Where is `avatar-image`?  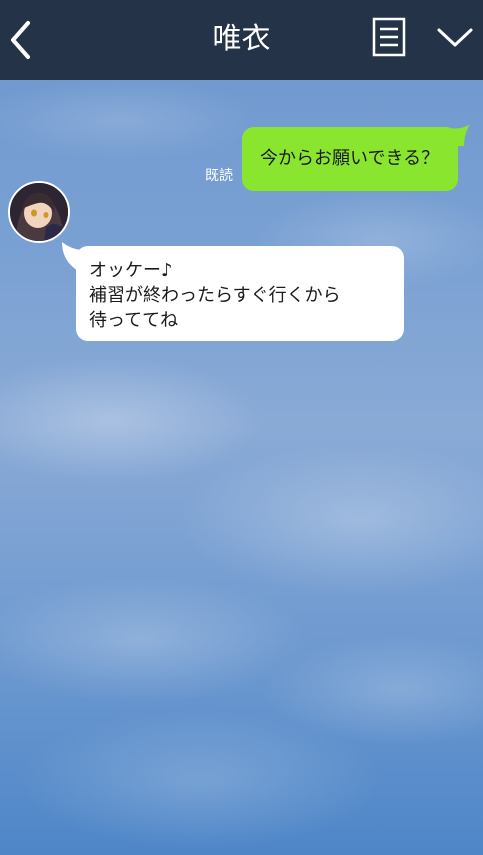
avatar-image is located at coordinates (39, 212).